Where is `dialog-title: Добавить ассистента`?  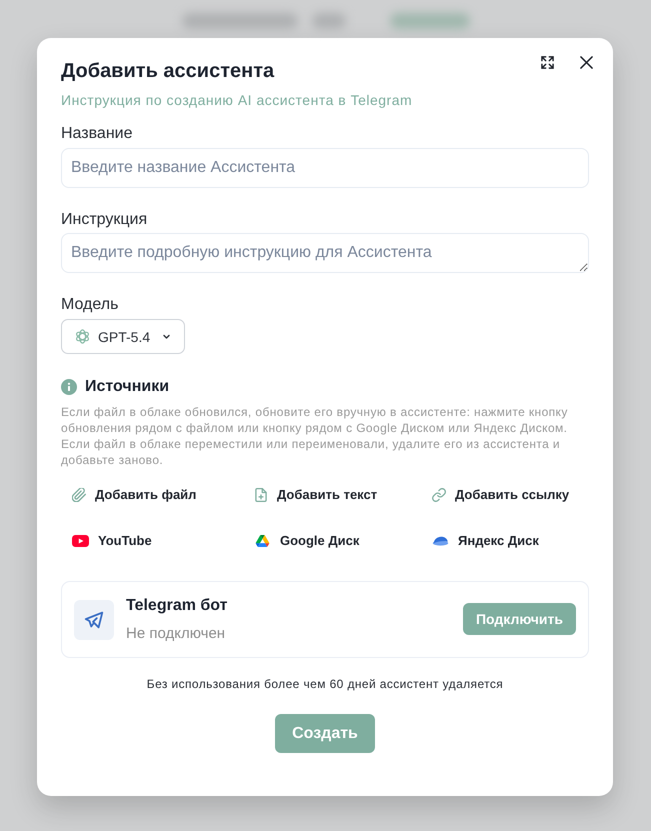
dialog-title: Добавить ассистента is located at coordinates (167, 71).